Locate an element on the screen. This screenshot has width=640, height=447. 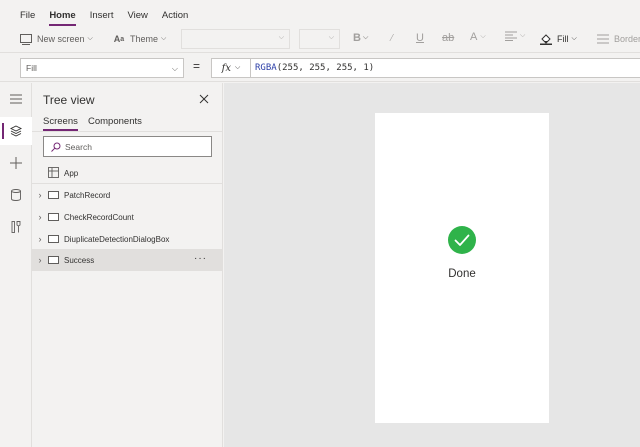
hamburger-icon is located at coordinates (16, 99).